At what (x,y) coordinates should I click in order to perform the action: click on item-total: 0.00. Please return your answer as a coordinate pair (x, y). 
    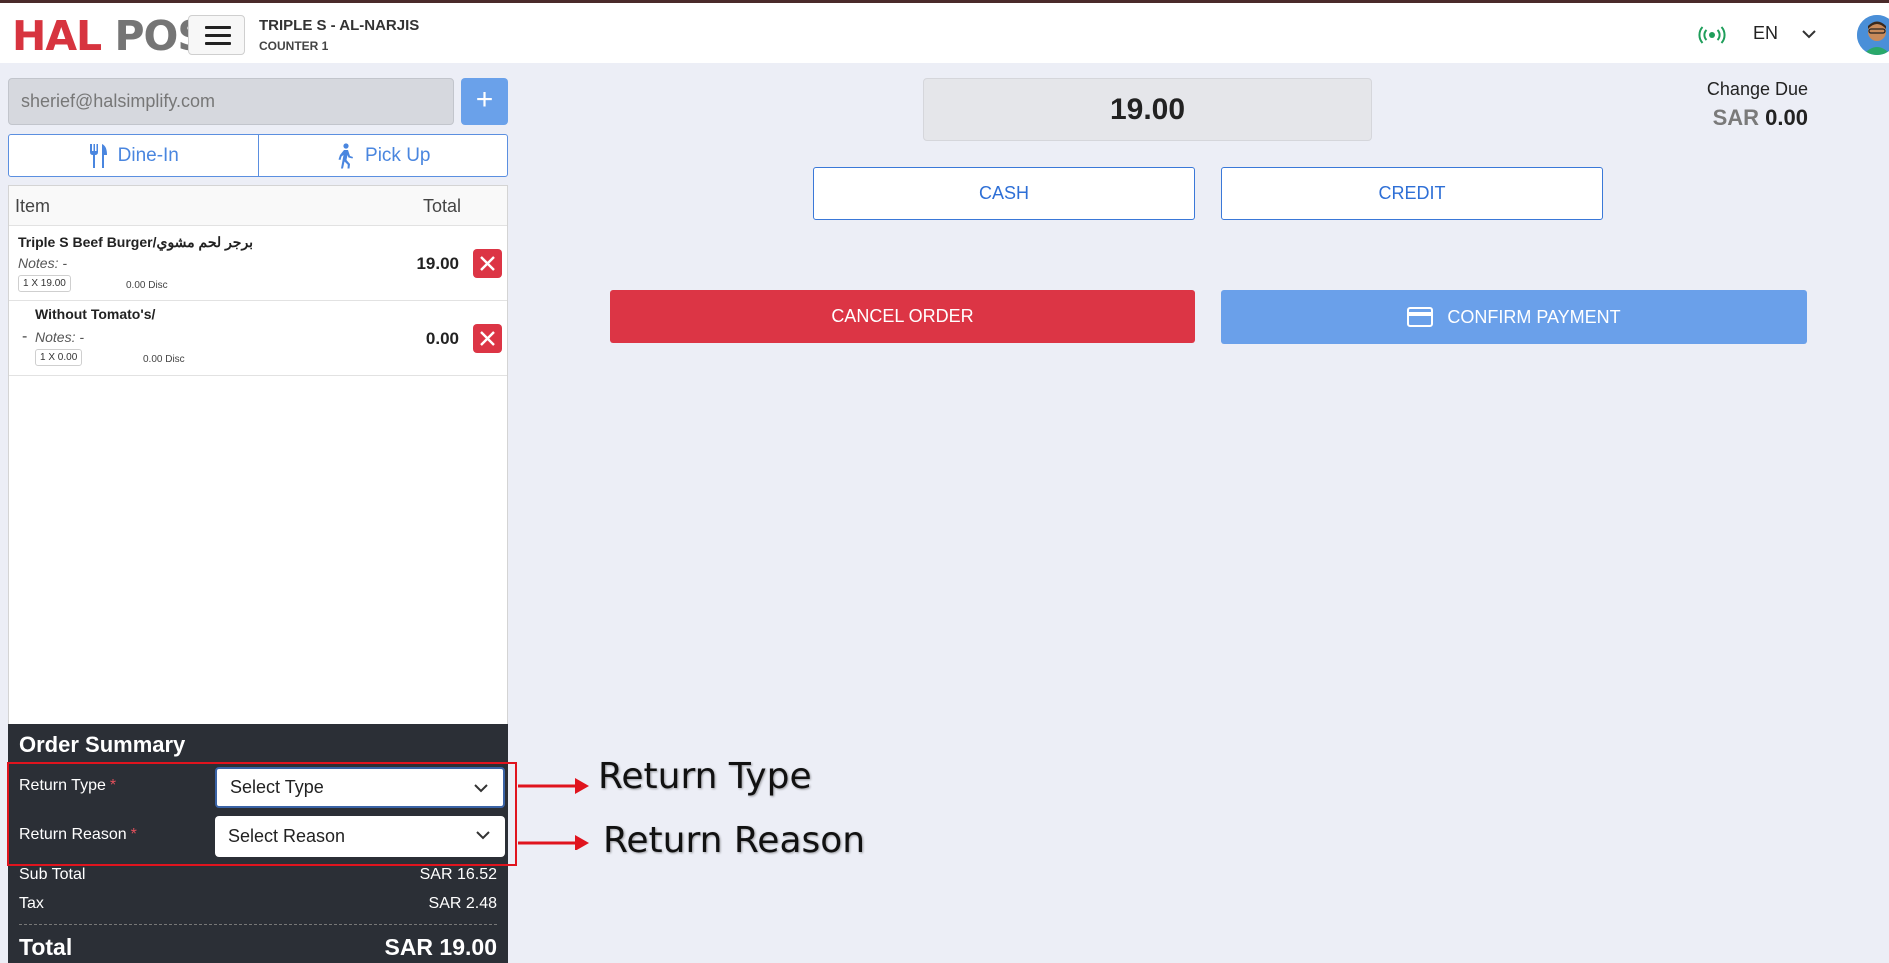
    Looking at the image, I should click on (442, 338).